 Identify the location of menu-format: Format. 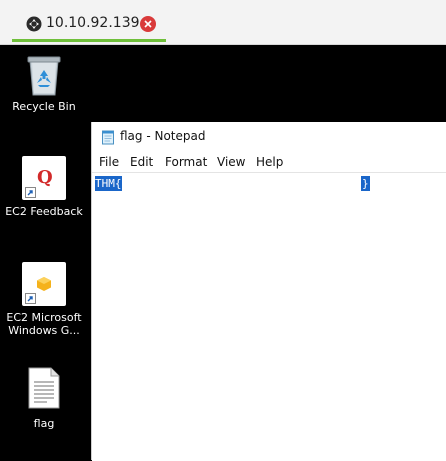
(186, 162).